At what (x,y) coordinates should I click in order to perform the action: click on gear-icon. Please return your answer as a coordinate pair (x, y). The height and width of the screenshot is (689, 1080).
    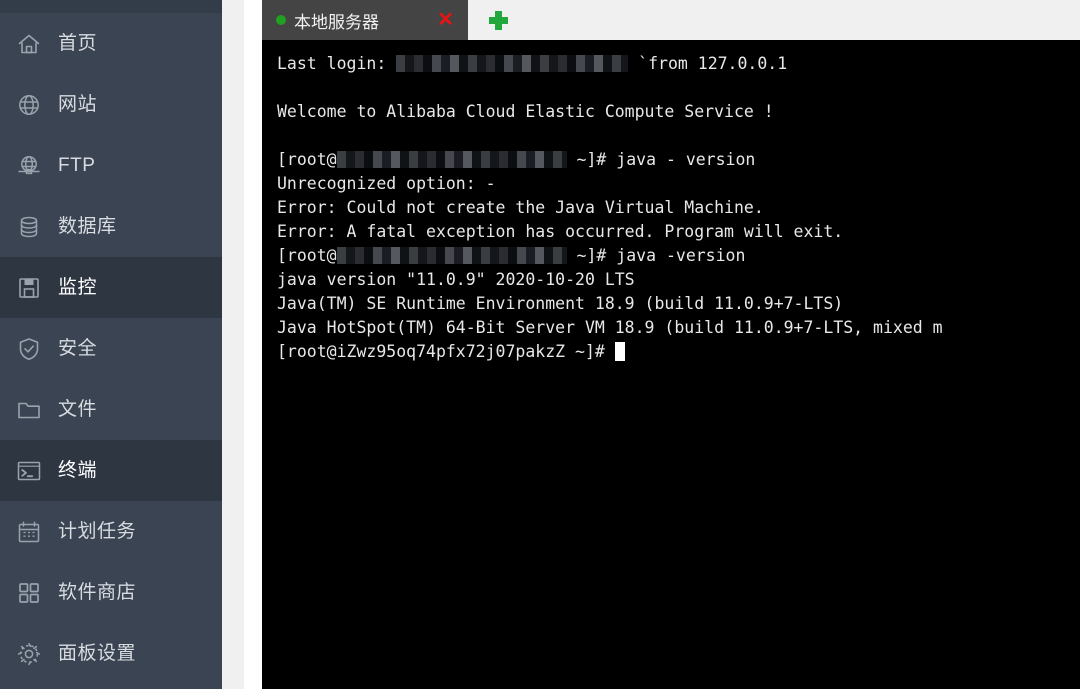
    Looking at the image, I should click on (29, 654).